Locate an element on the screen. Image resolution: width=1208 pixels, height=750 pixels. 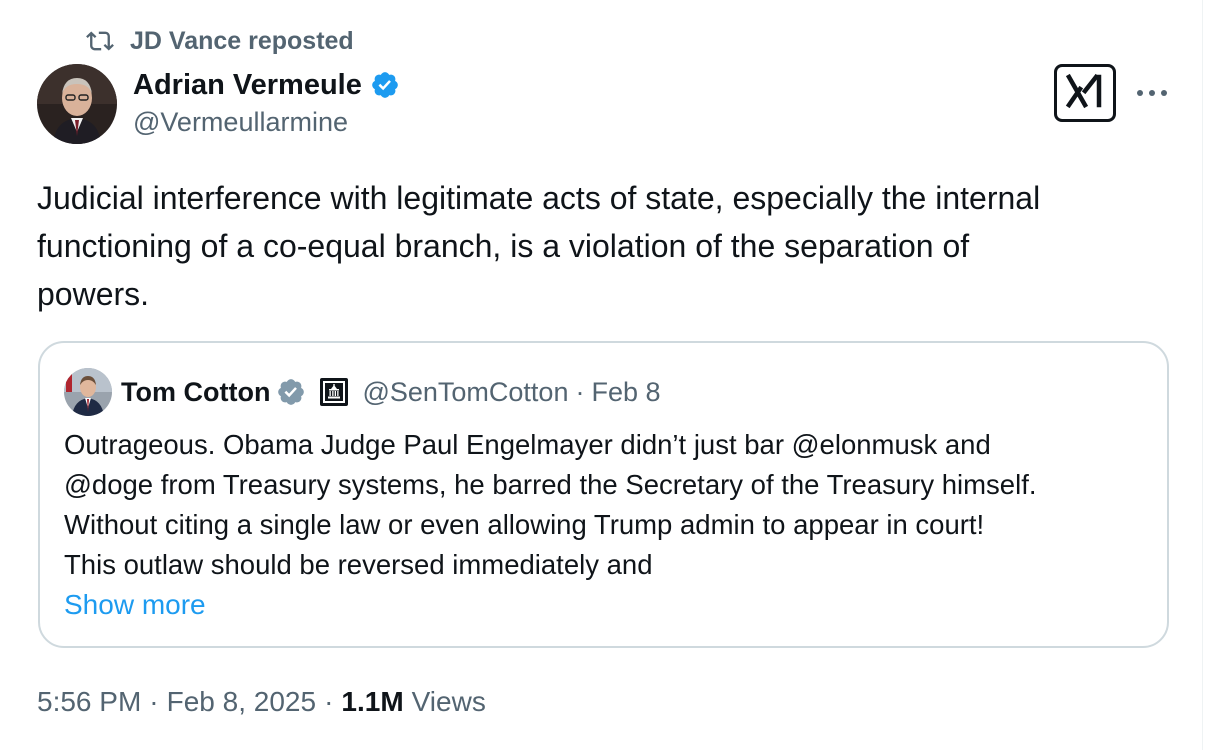
show-more-link: Show more is located at coordinates (135, 605).